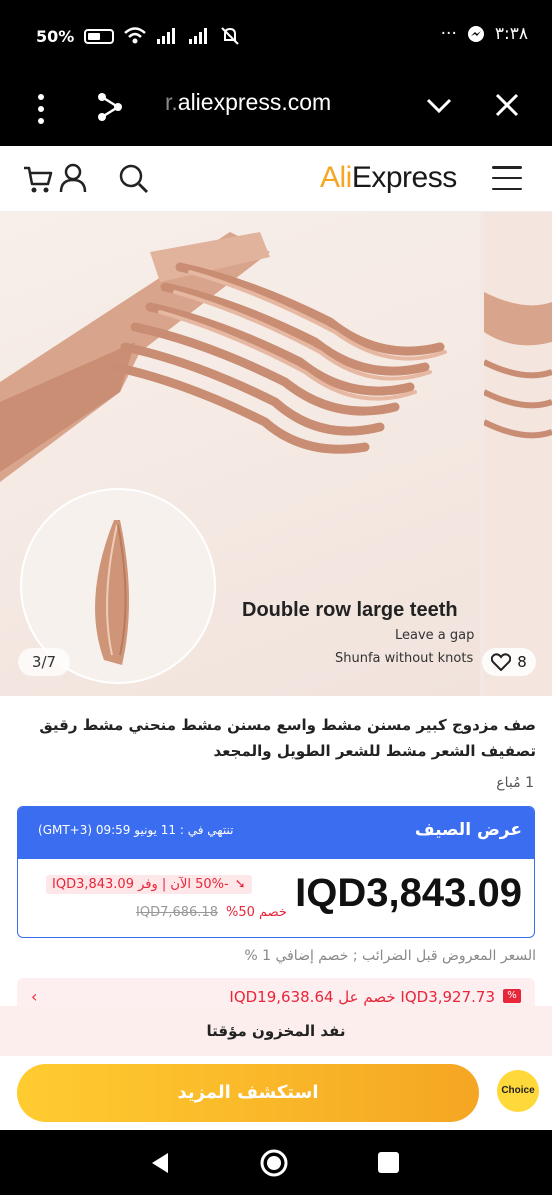  I want to click on out-of-stock-banner: نفد المخزون مؤقتا, so click(276, 1031).